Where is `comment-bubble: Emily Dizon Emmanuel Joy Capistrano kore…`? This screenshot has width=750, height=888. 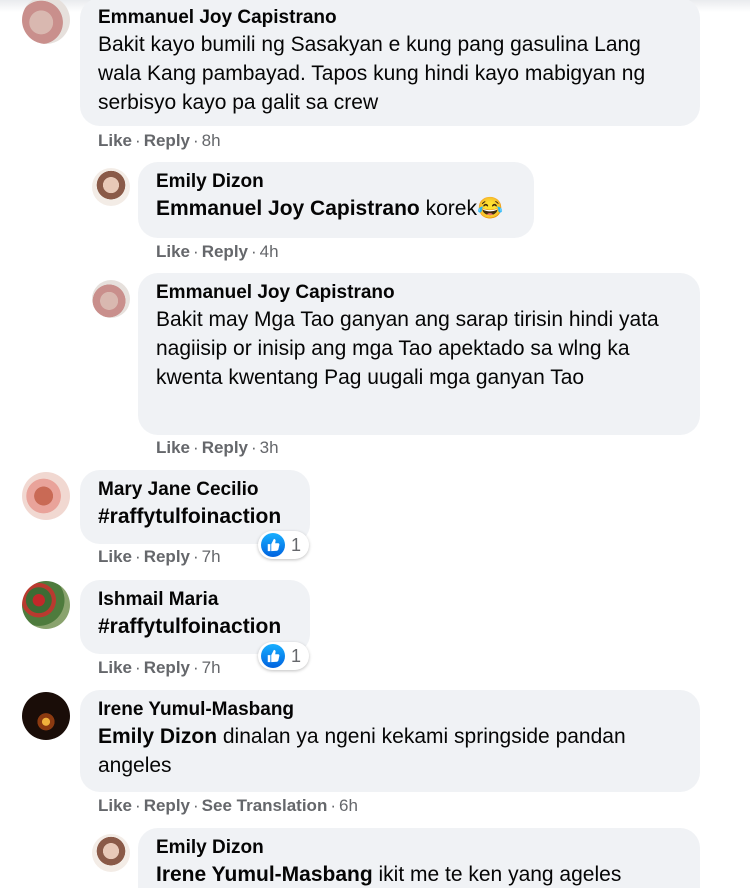
comment-bubble: Emily Dizon Emmanuel Joy Capistrano kore… is located at coordinates (336, 200).